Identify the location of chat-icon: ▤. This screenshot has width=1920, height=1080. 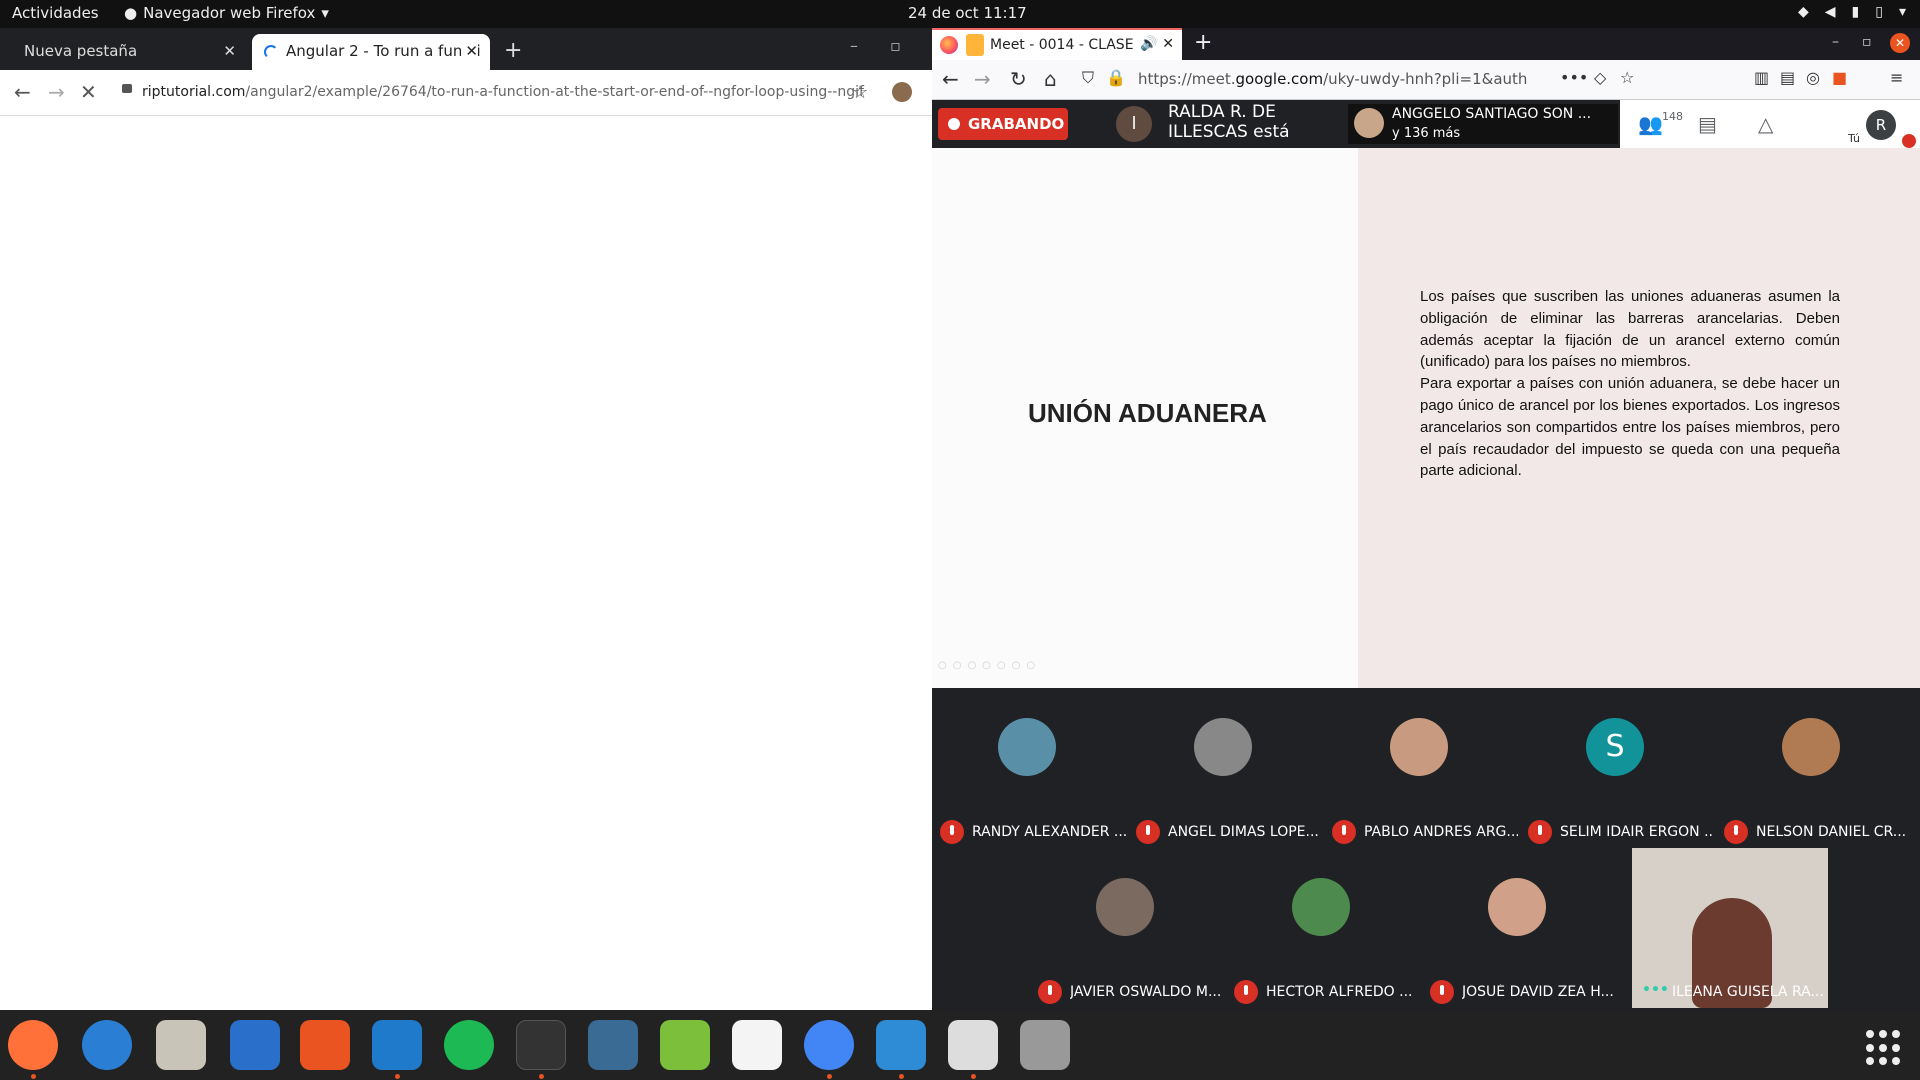
(1707, 124).